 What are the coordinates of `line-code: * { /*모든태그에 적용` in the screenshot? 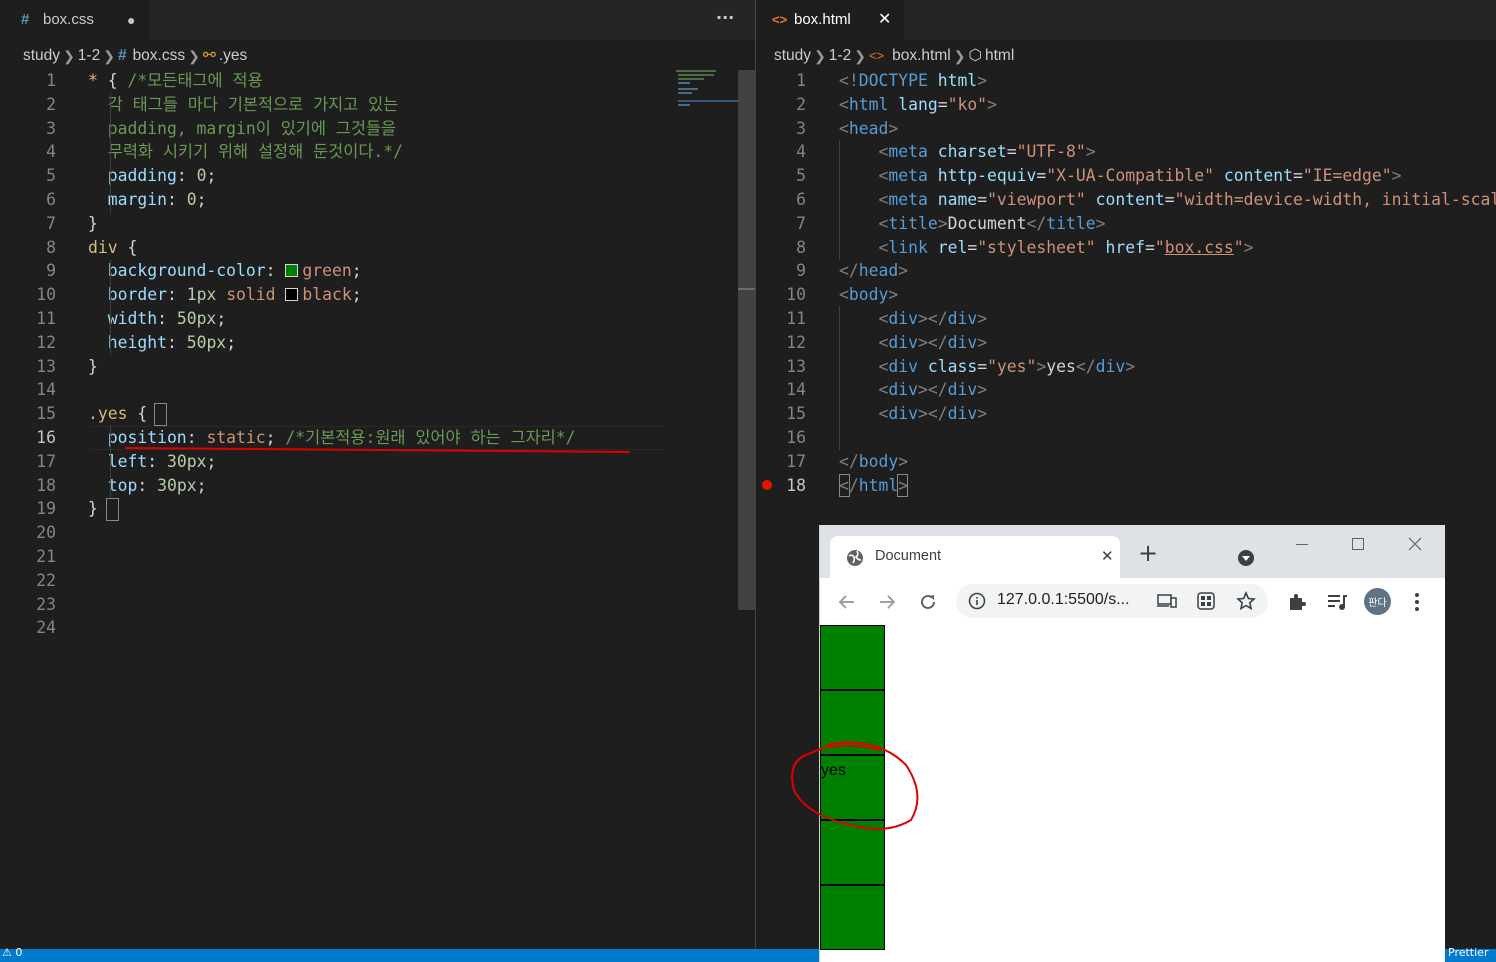 It's located at (175, 81).